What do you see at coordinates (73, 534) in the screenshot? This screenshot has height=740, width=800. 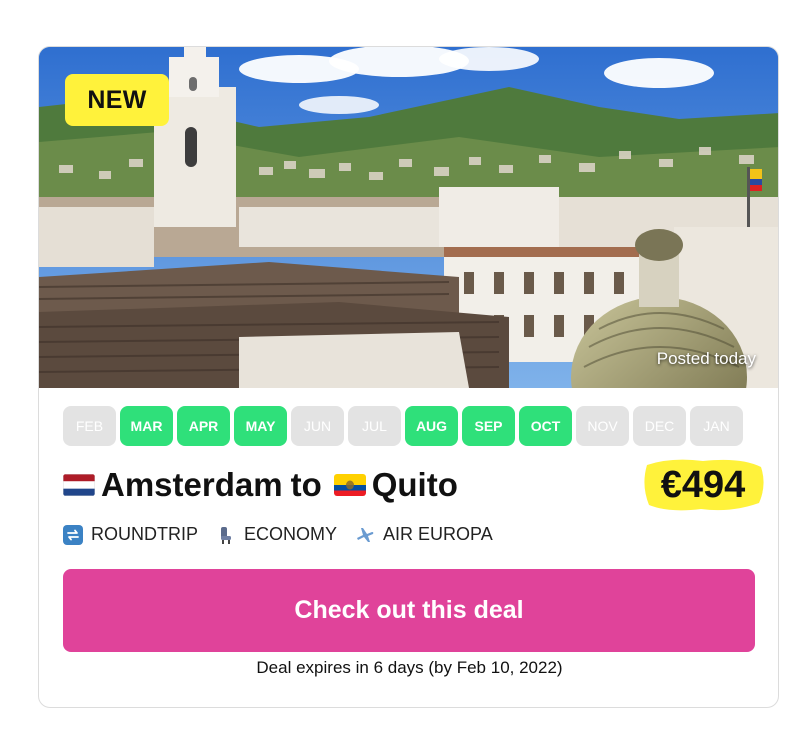 I see `roundtrip-icon` at bounding box center [73, 534].